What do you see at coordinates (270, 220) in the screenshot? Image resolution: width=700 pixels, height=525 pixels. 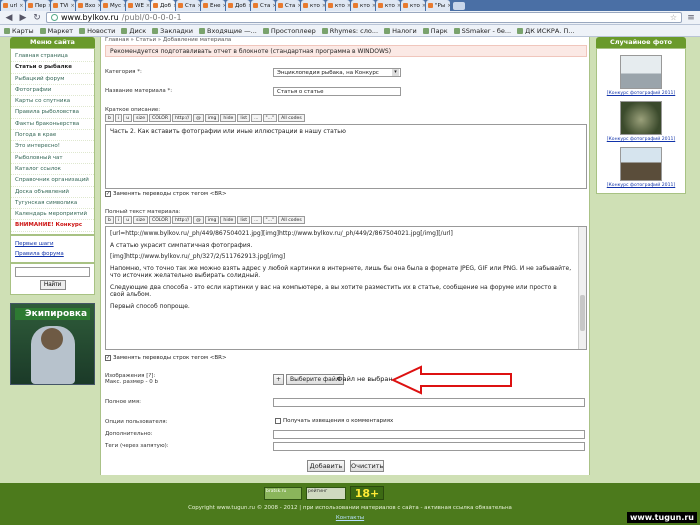 I see `editor-toolbar-button: "..."` at bounding box center [270, 220].